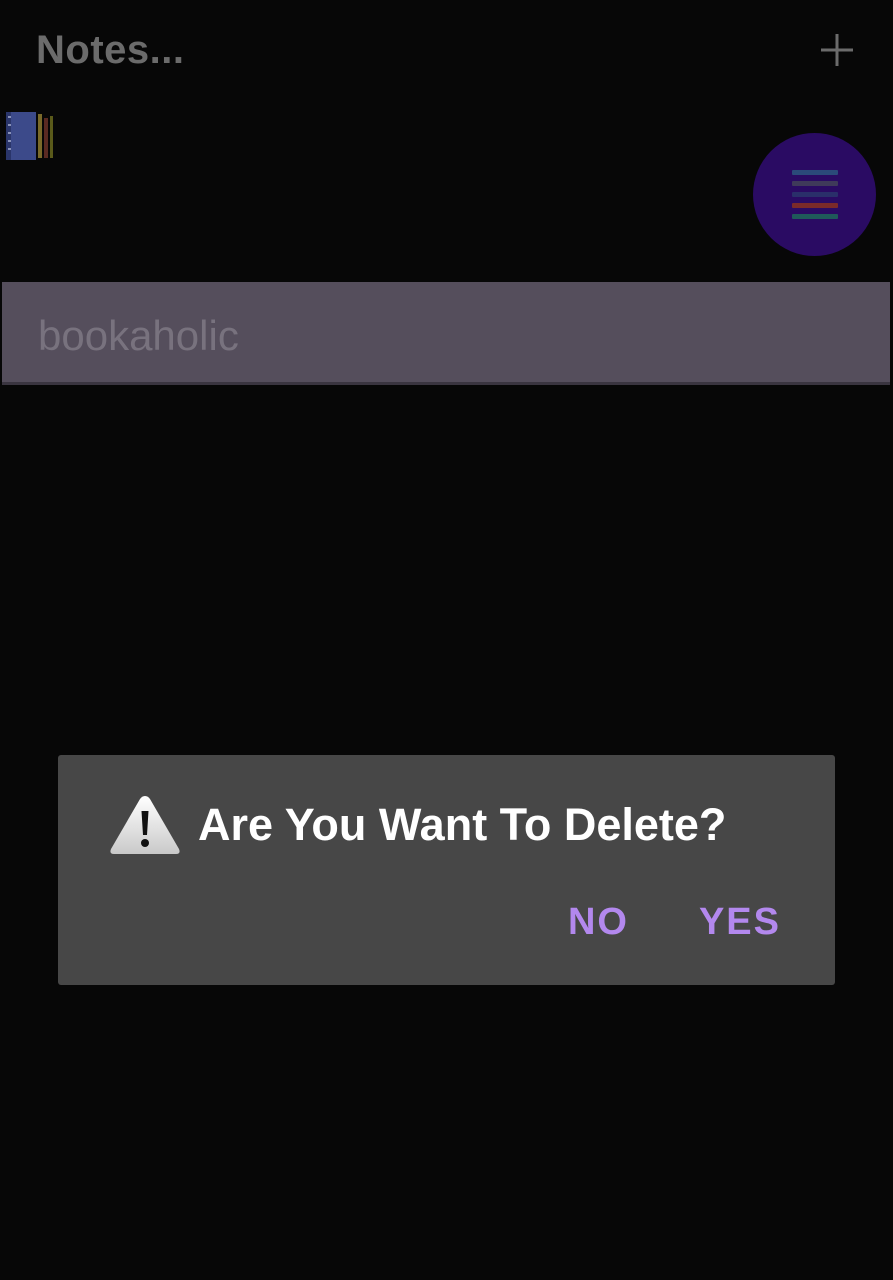 This screenshot has width=893, height=1280. What do you see at coordinates (138, 335) in the screenshot?
I see `note-title: bookaholic` at bounding box center [138, 335].